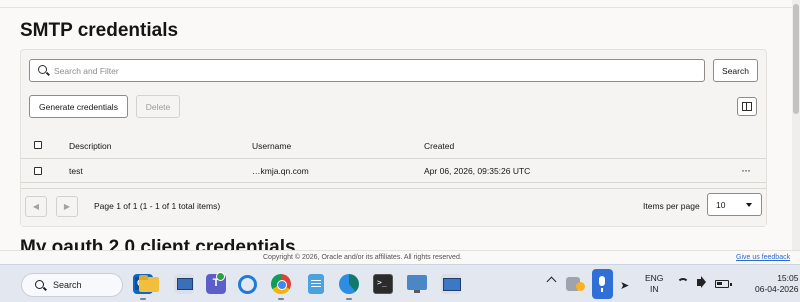 This screenshot has height=302, width=800. I want to click on network-icon, so click(184, 284).